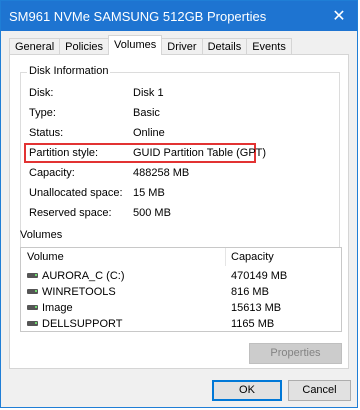  What do you see at coordinates (253, 324) in the screenshot?
I see `volume-capacity: 1165 MB` at bounding box center [253, 324].